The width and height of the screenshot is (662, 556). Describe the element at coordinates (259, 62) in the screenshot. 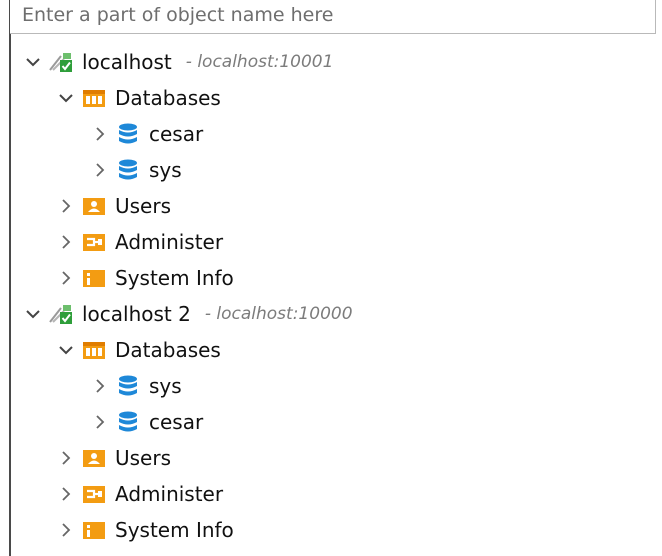

I see `connection-address: - localhost:10001` at that location.